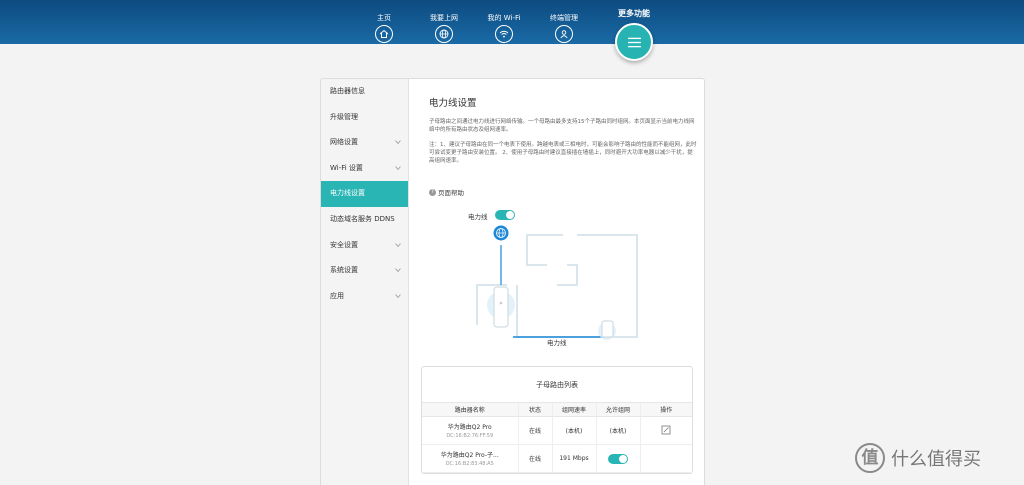  What do you see at coordinates (469, 464) in the screenshot?
I see `router-mac: DC:16:B2:83:48:A5` at bounding box center [469, 464].